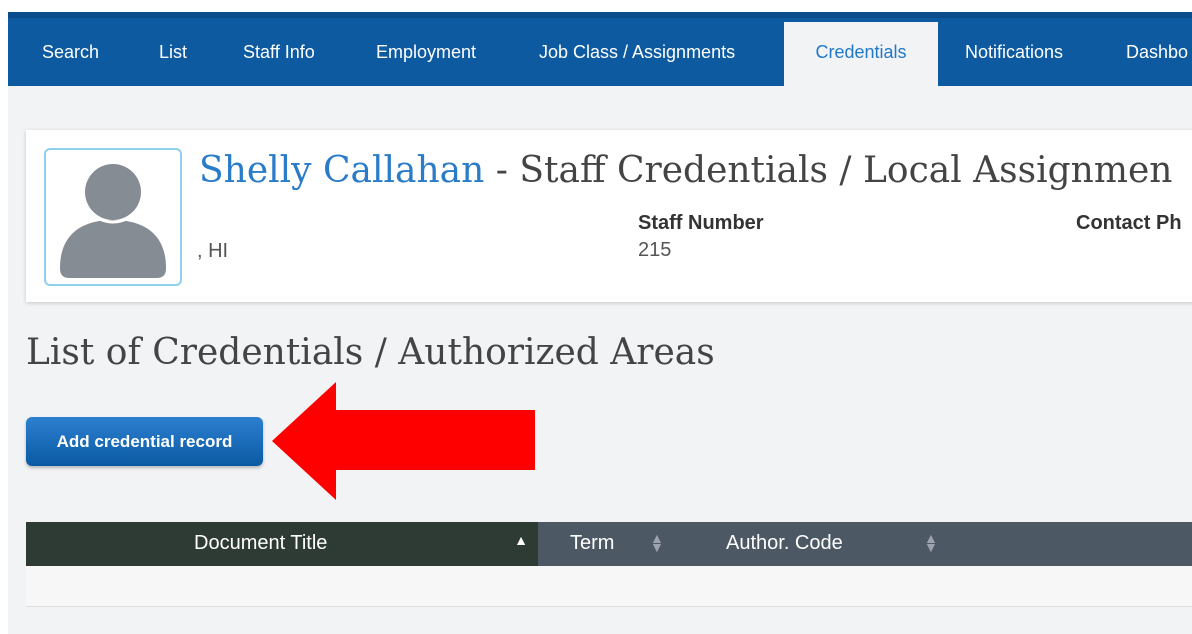  What do you see at coordinates (1014, 52) in the screenshot?
I see `tab-notifications: Notifications` at bounding box center [1014, 52].